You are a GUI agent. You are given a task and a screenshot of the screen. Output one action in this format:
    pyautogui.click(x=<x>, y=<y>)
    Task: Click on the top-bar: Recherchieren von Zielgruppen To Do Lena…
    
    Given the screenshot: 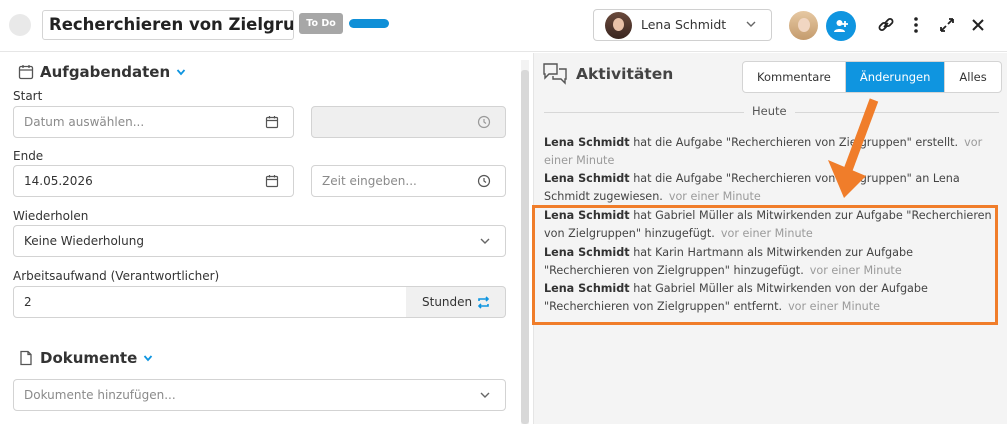 What is the action you would take?
    pyautogui.click(x=503, y=26)
    